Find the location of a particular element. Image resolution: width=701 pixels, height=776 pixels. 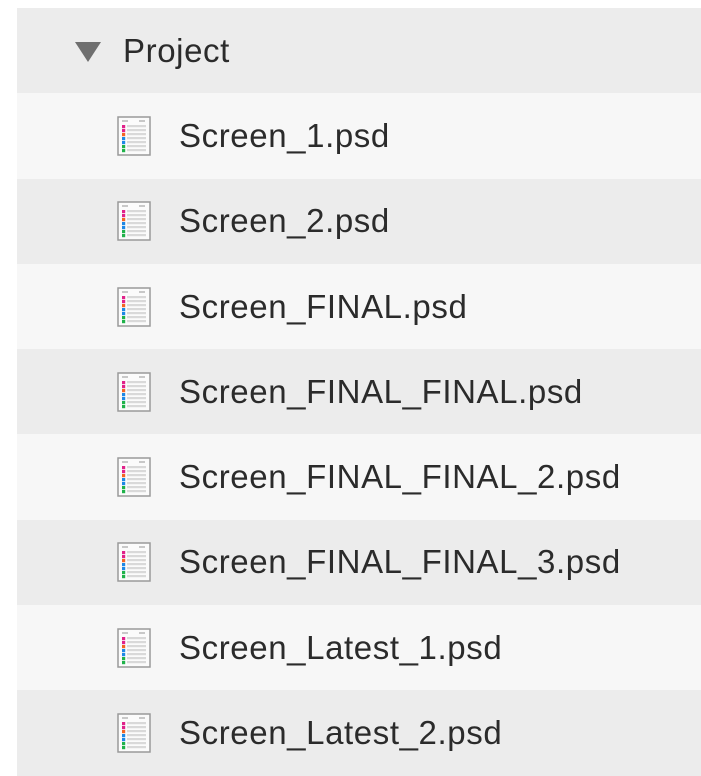

file-name: Screen_FINAL_FINAL_3.psd is located at coordinates (400, 562).